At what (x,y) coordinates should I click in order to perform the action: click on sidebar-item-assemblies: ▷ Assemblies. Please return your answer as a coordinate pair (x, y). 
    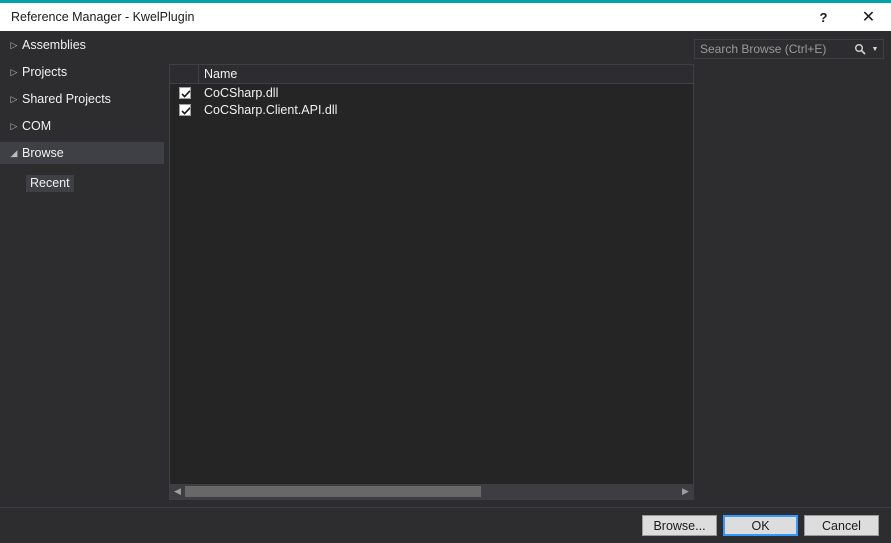
    Looking at the image, I should click on (82, 45).